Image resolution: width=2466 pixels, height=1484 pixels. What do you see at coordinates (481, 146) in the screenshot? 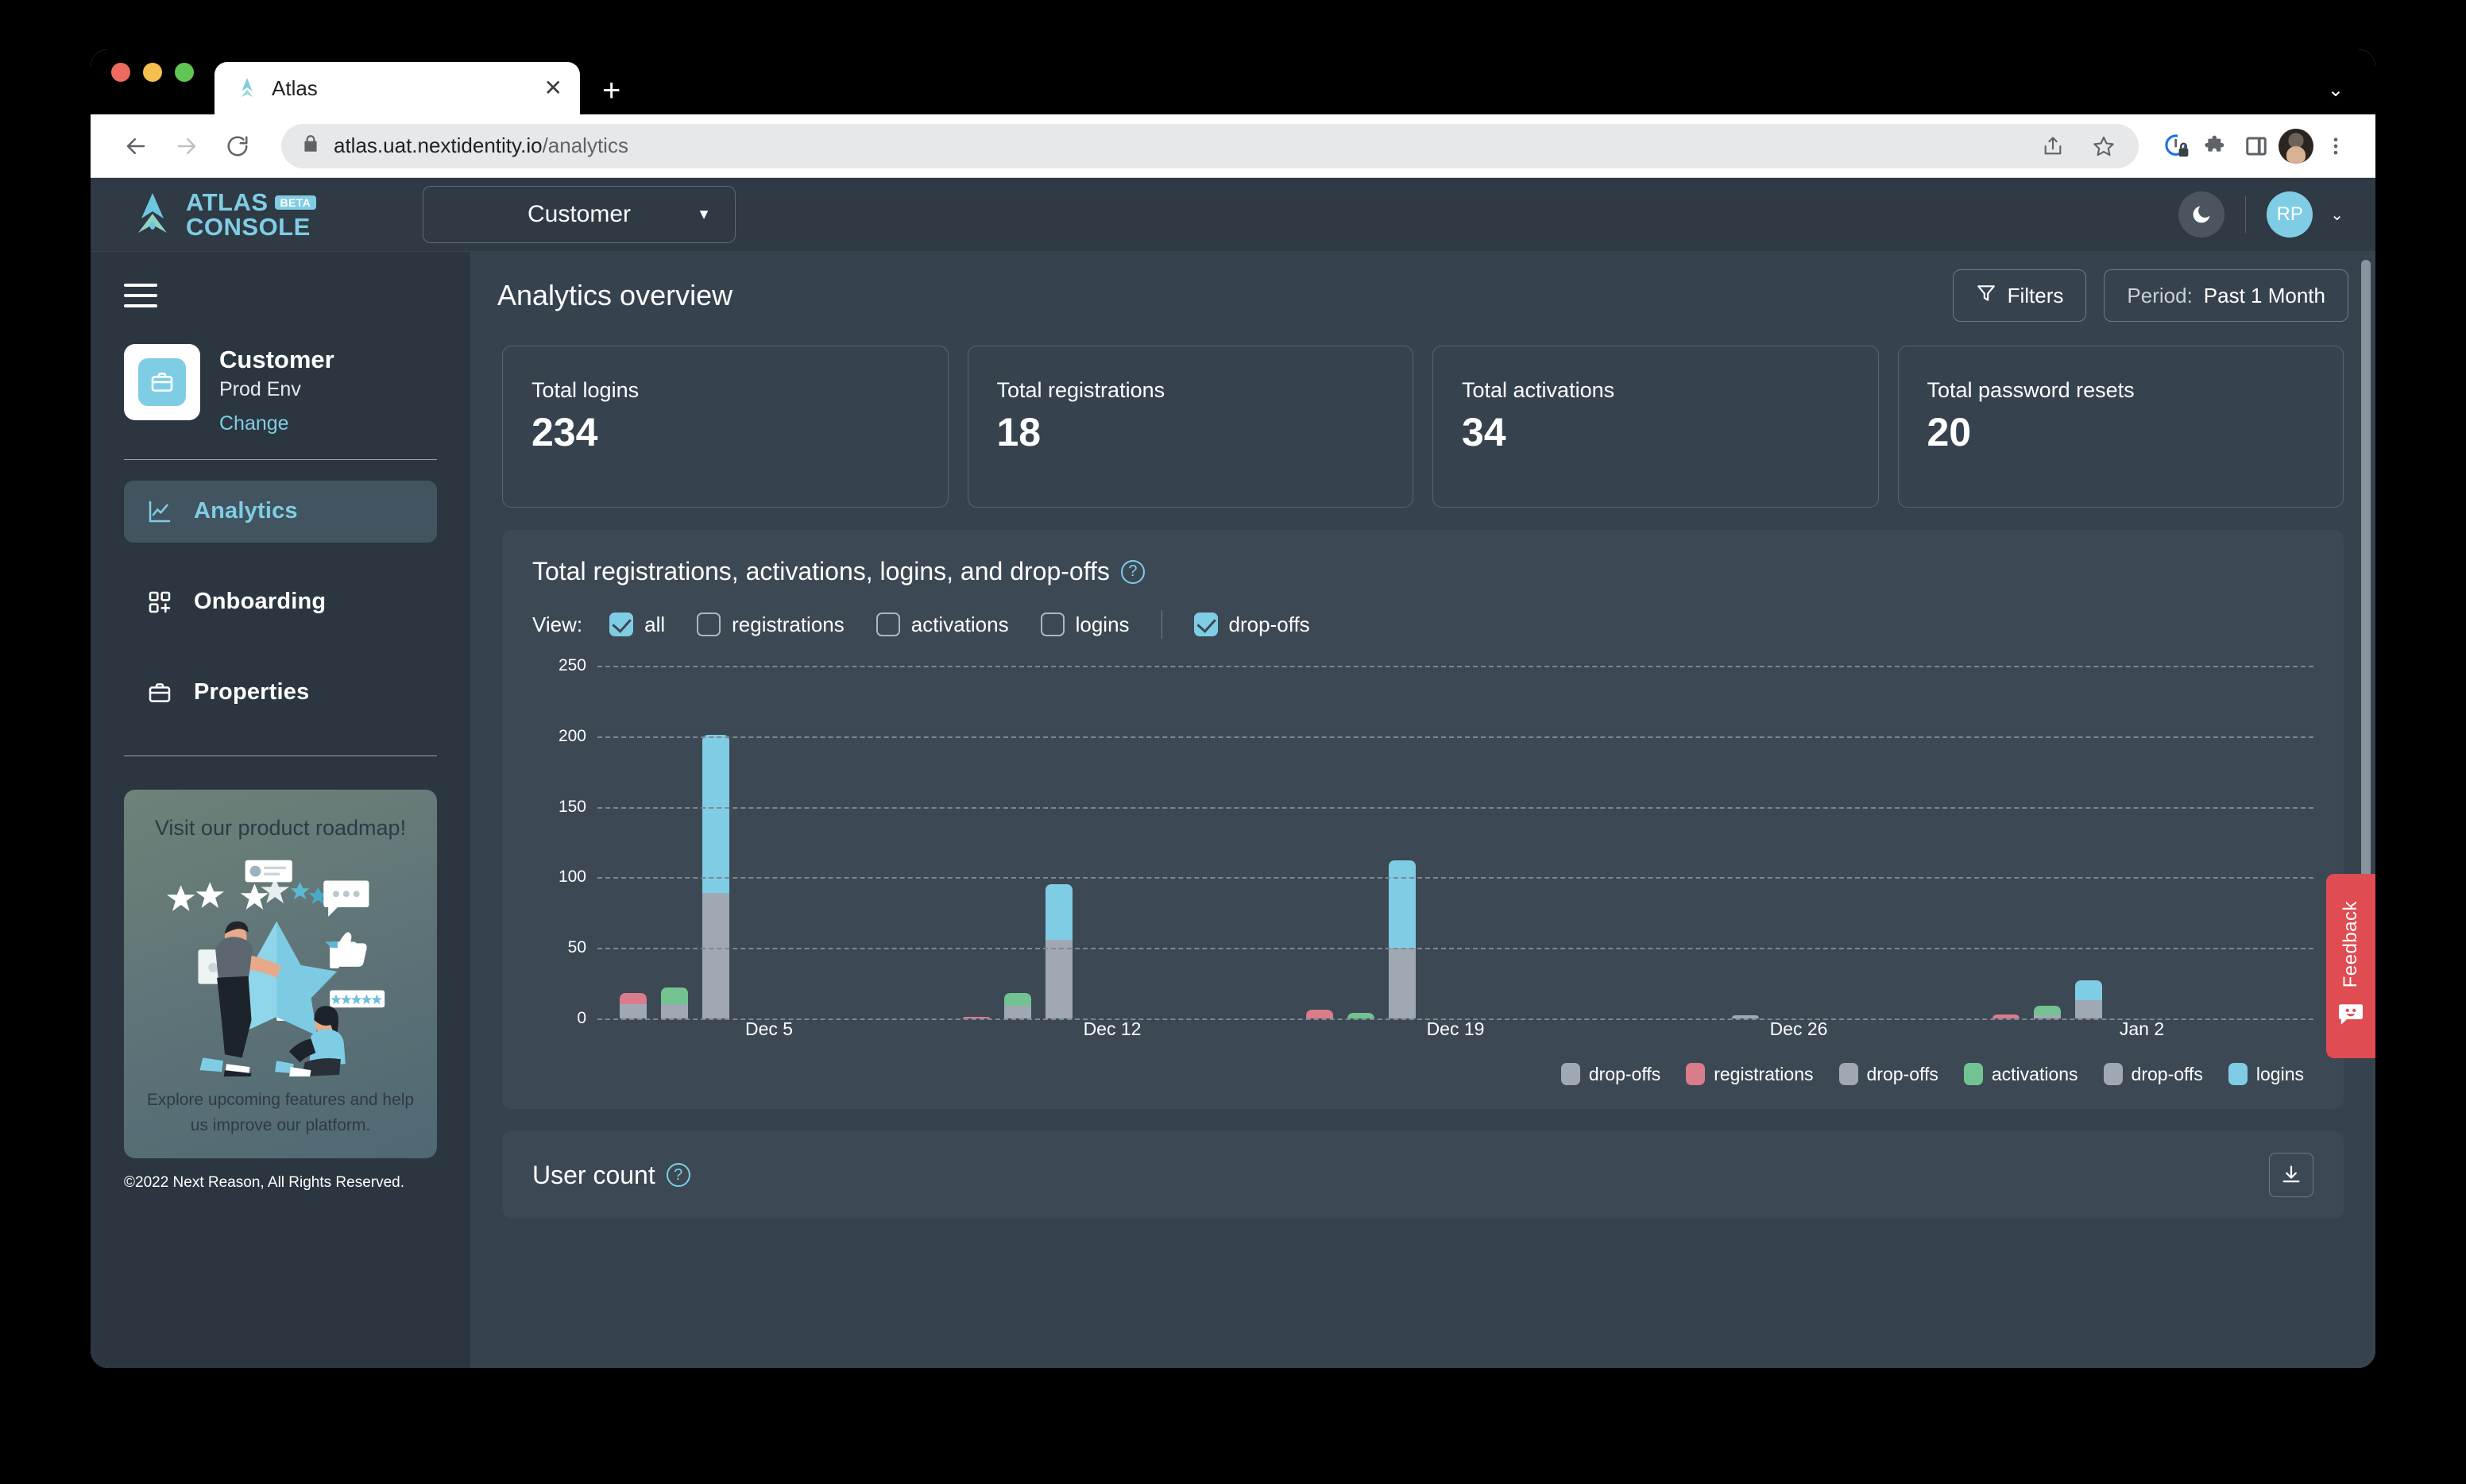
I see `address-bar-url: atlas.uat.nextidentity.io/analytics` at bounding box center [481, 146].